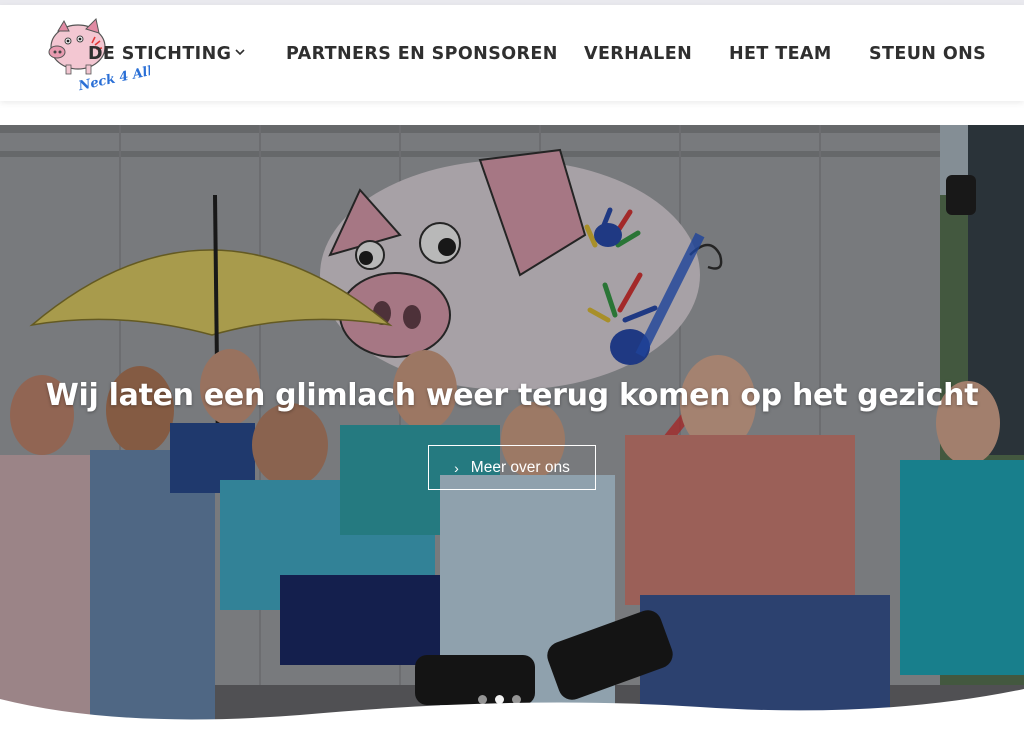 The width and height of the screenshot is (1024, 733). I want to click on nav-item-partners-en-sponsoren: PARTNERS EN SPONSOREN, so click(422, 54).